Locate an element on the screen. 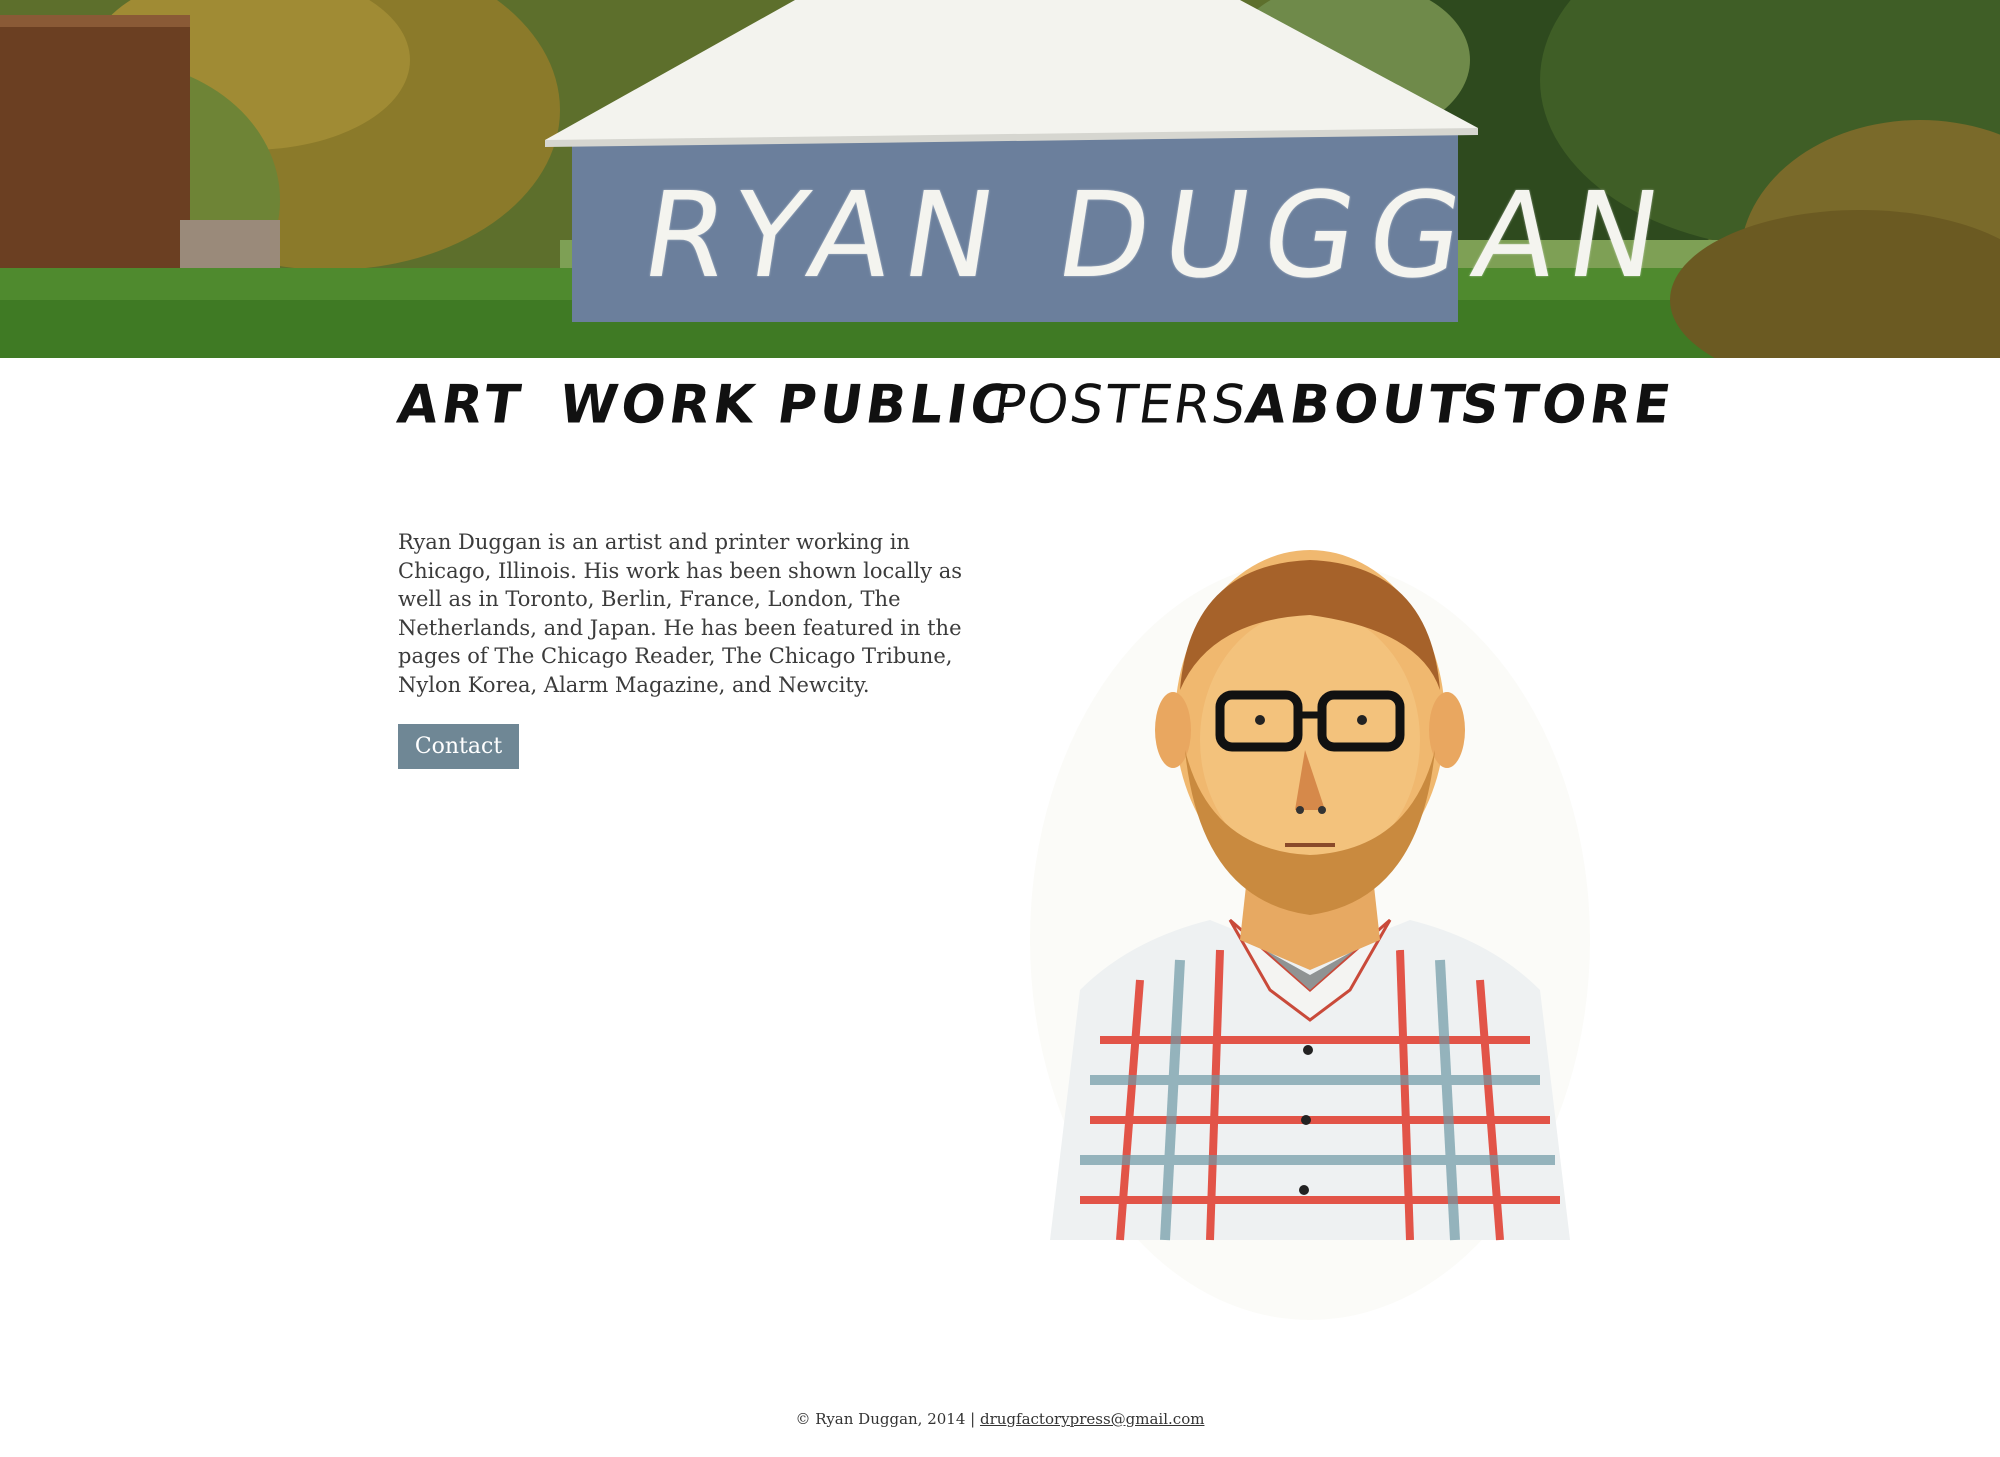 This screenshot has height=1457, width=2000. footer-copyright: © Ryan Duggan, 2014 | is located at coordinates (887, 1419).